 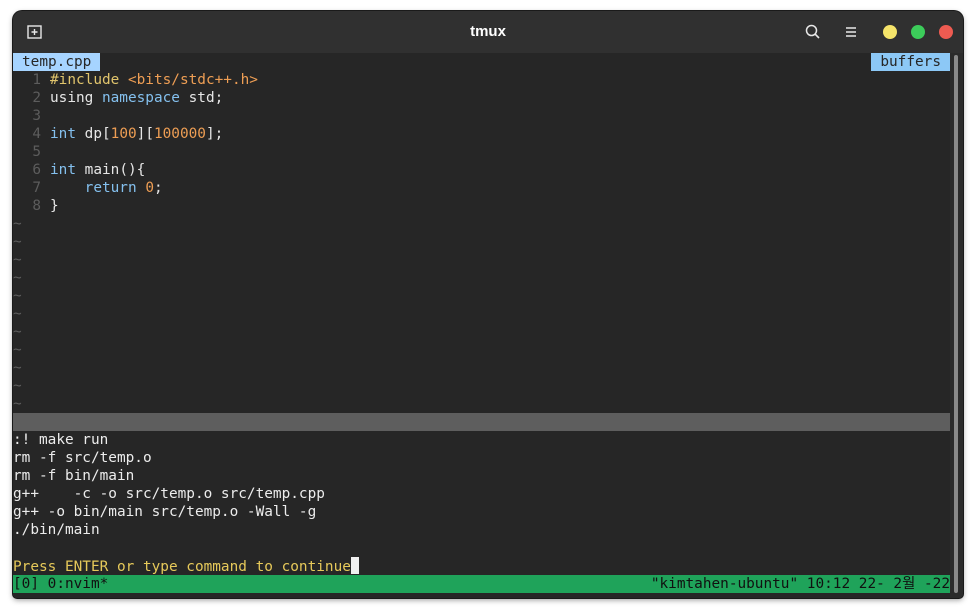 I want to click on nvim-tabline: temp.cpp buffers, so click(x=481, y=62).